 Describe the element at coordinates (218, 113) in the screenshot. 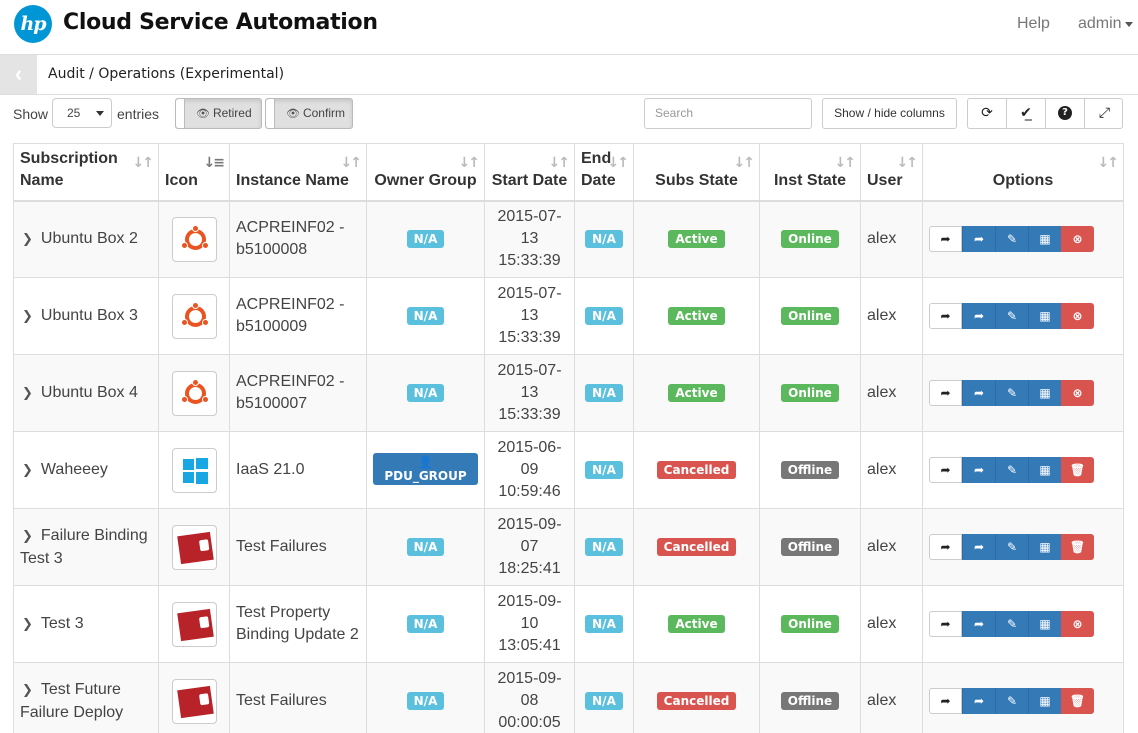

I see `retired-toggle: 👁 Retired` at that location.